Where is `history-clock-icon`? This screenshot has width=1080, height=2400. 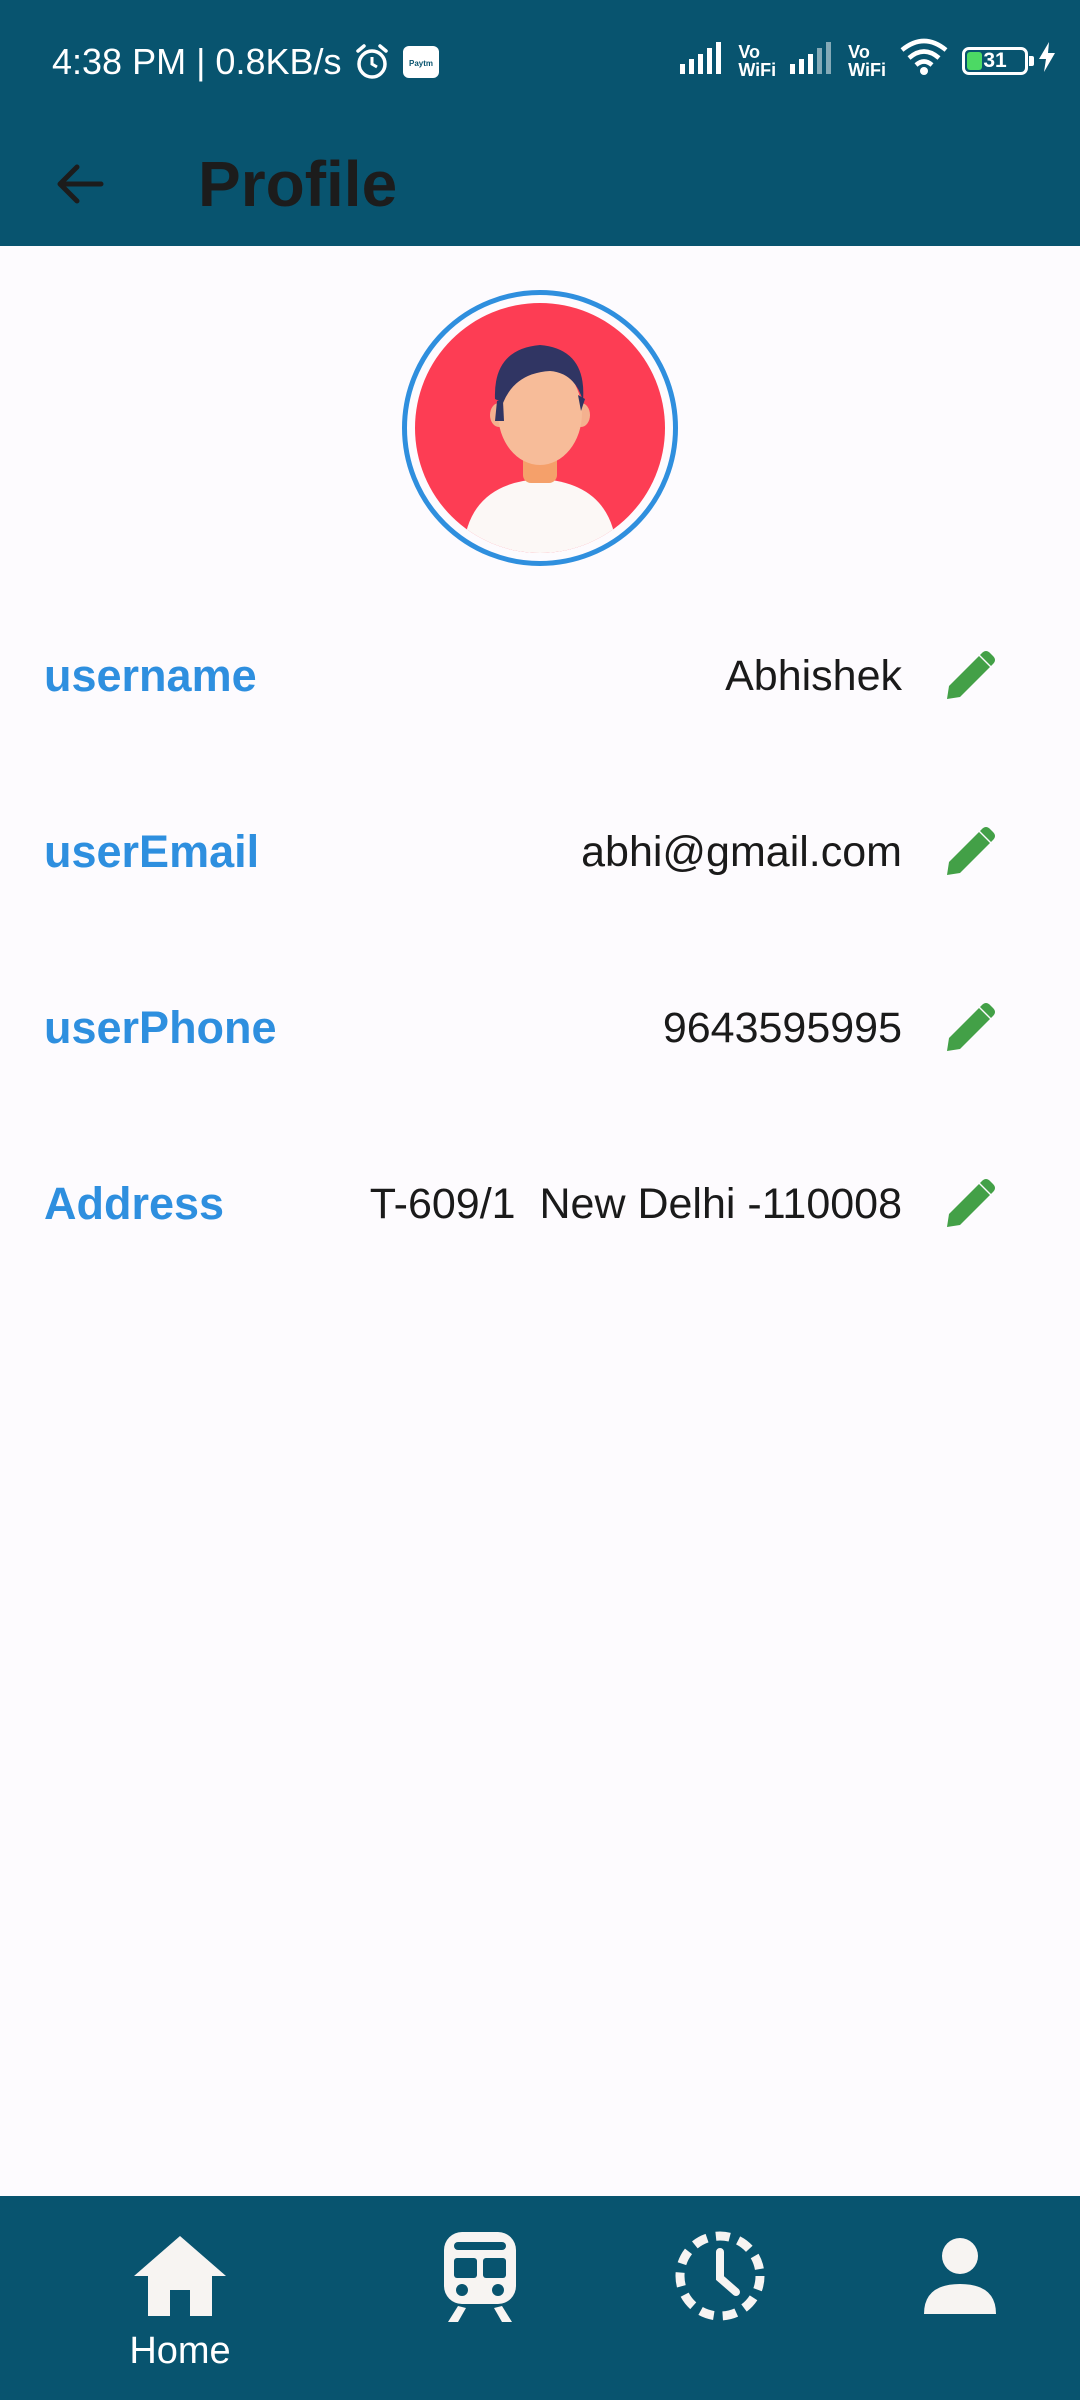 history-clock-icon is located at coordinates (720, 2276).